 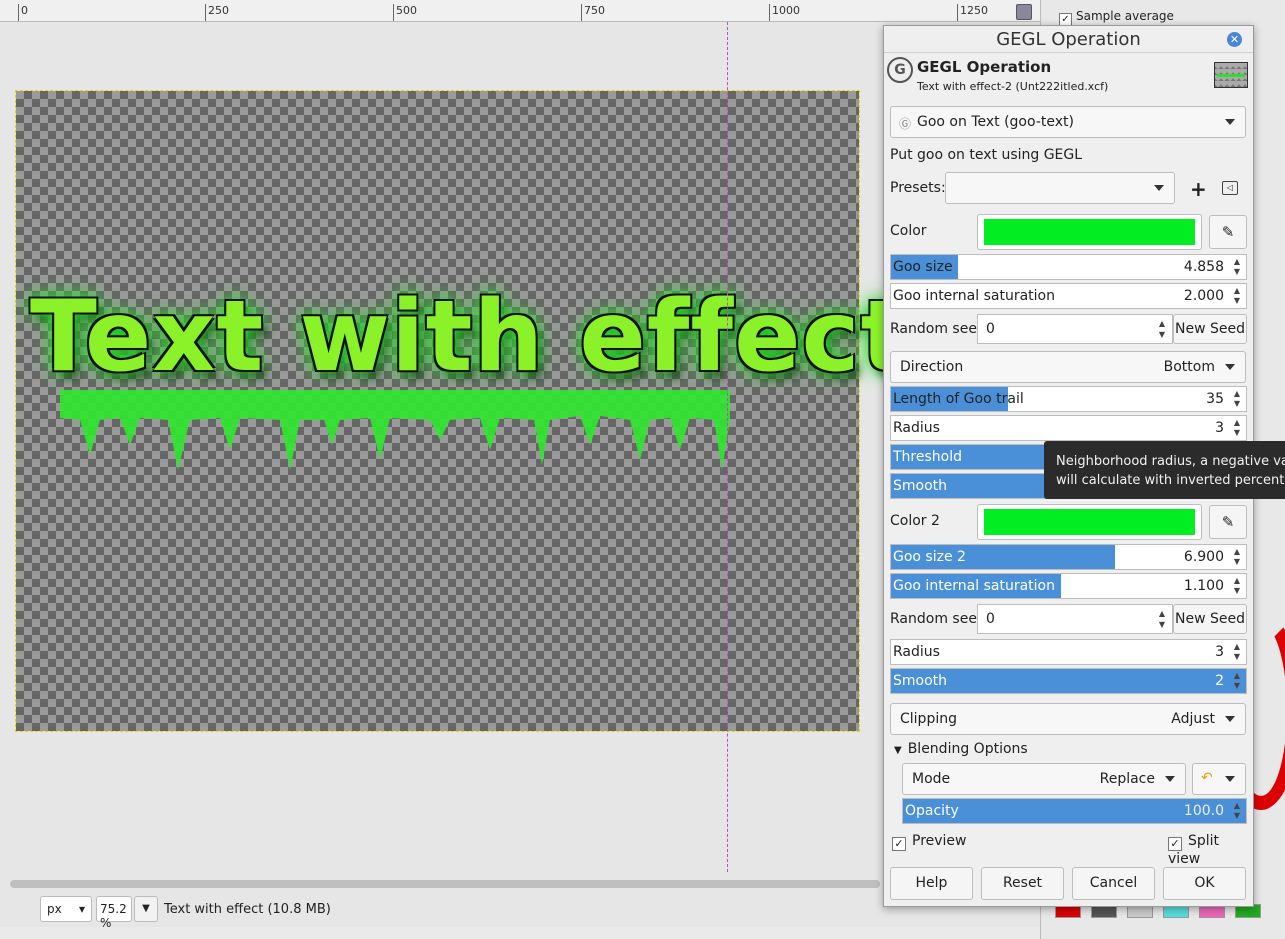 I want to click on zoom-dropdown-button: ▼, so click(x=146, y=909).